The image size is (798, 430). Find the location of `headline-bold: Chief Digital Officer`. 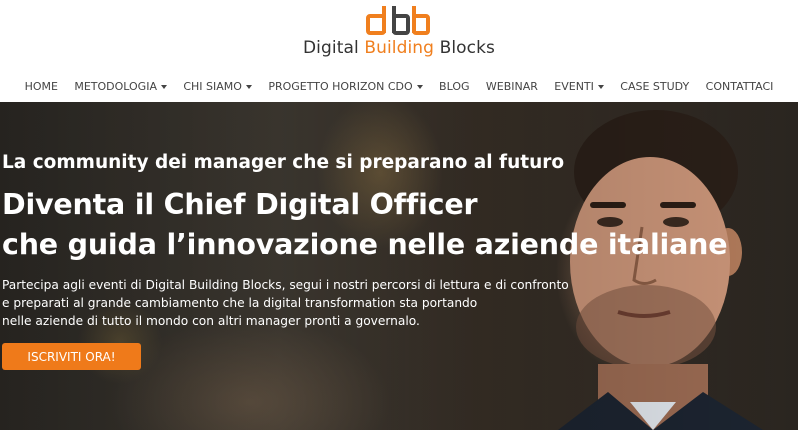

headline-bold: Chief Digital Officer is located at coordinates (320, 204).